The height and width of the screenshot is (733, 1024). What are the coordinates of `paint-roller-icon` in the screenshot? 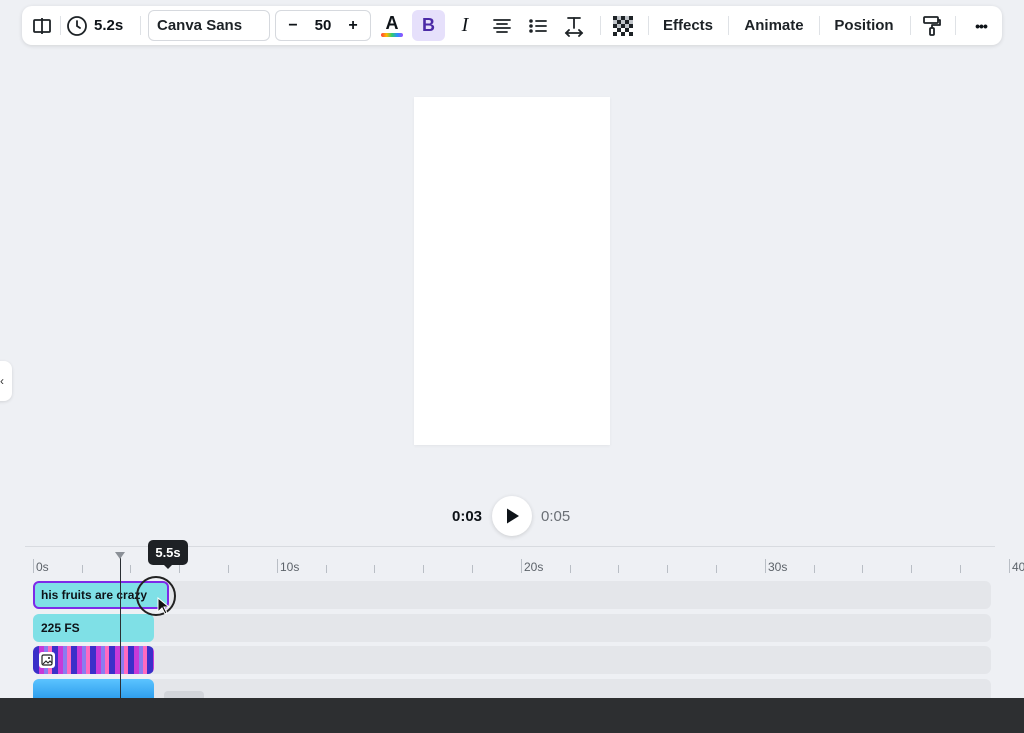 It's located at (932, 25).